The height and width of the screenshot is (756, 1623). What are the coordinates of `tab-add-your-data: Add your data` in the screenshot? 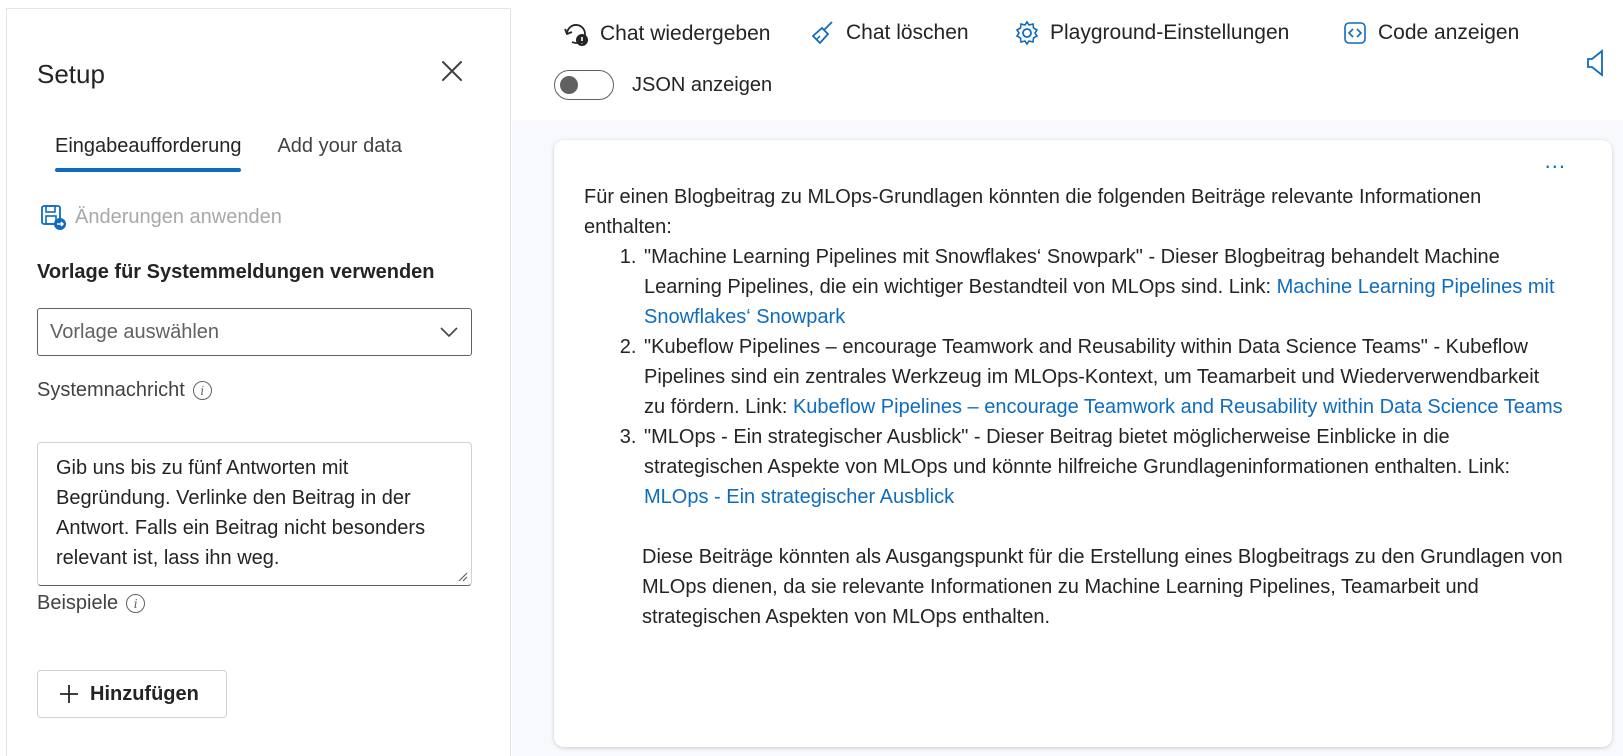 It's located at (339, 149).